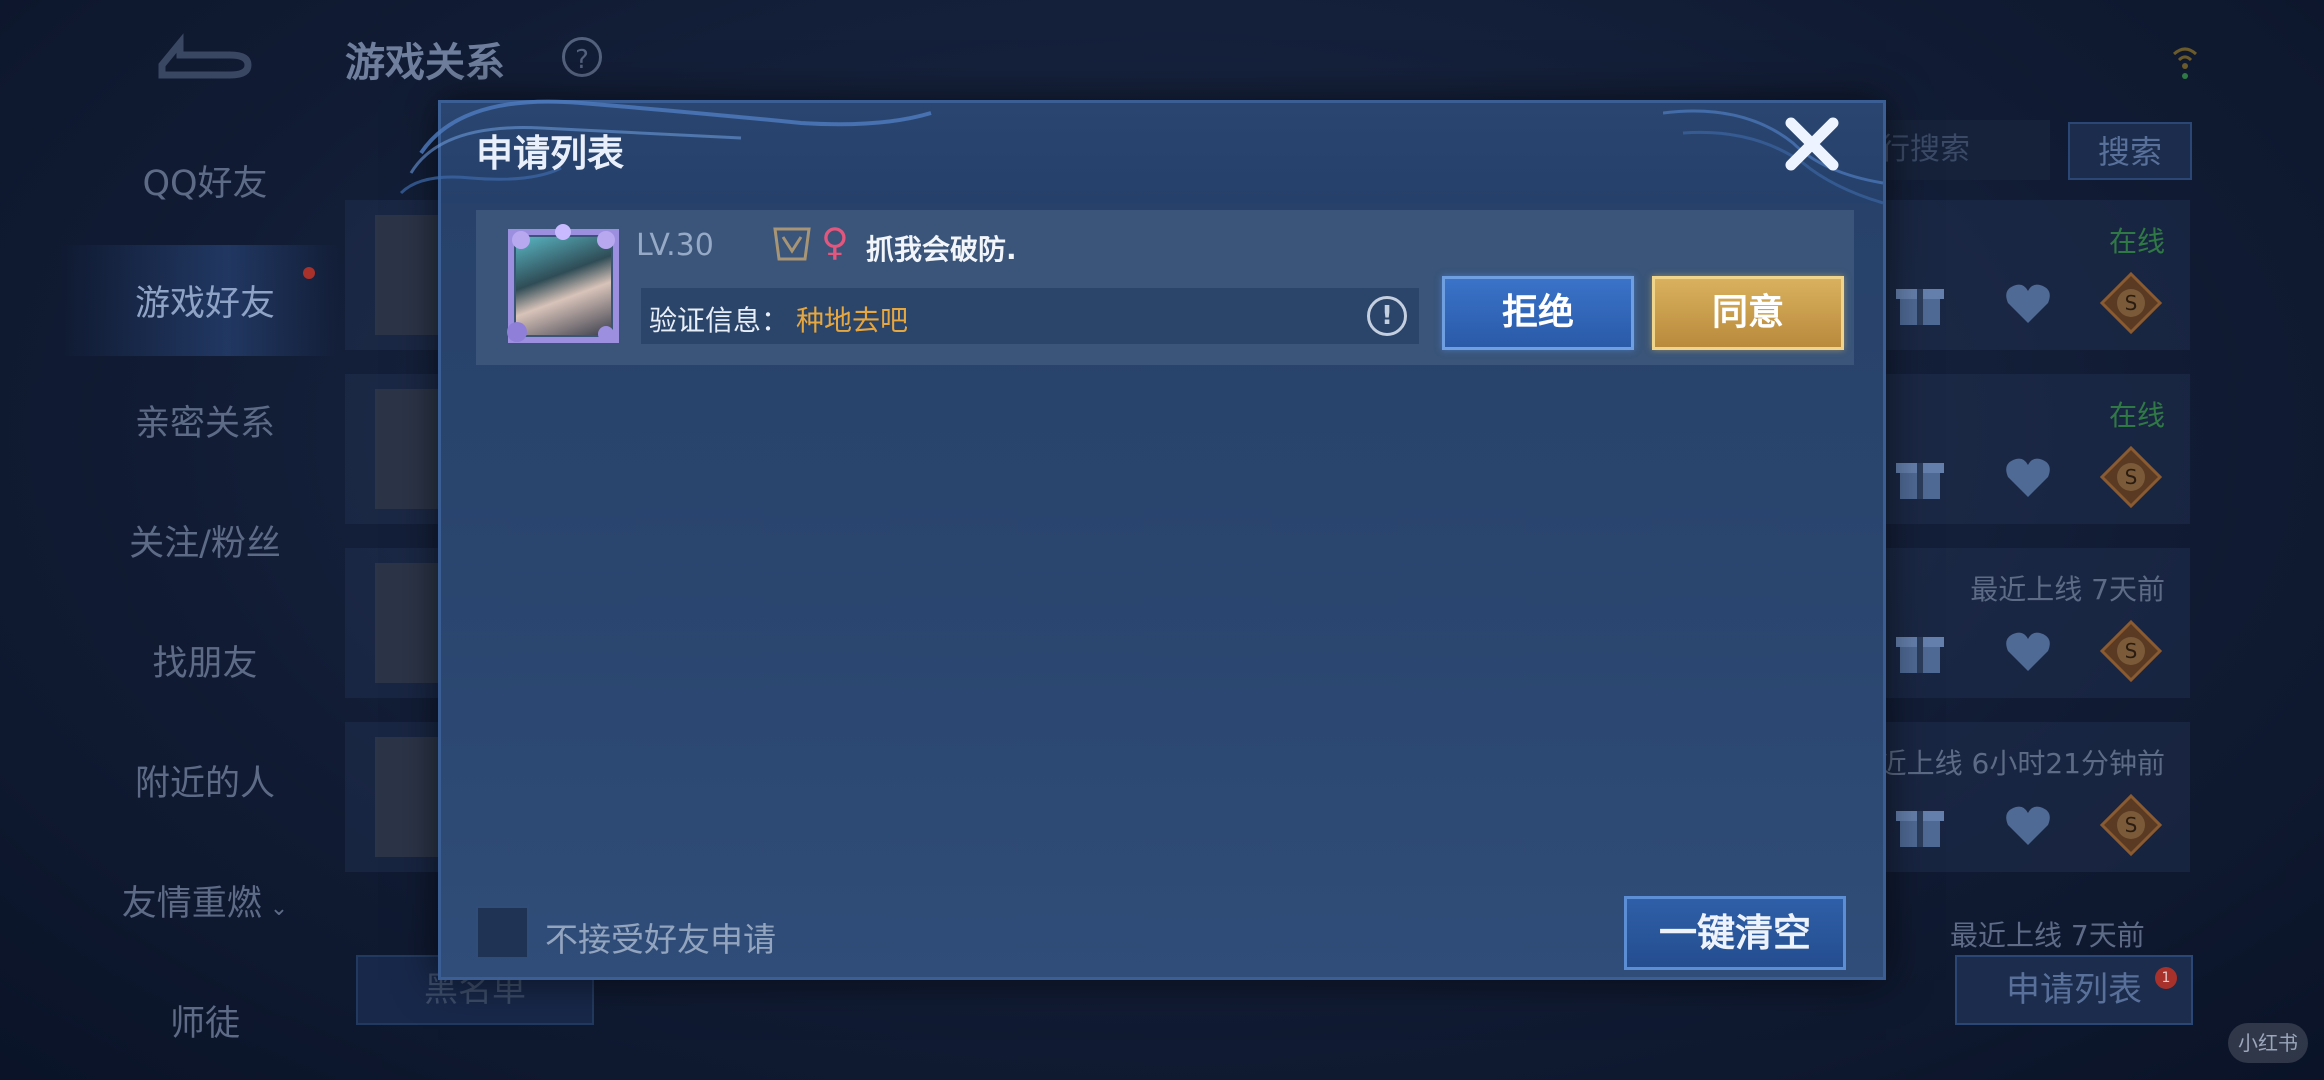 The height and width of the screenshot is (1080, 2324). I want to click on sidebar-item-nearby: 附近的人, so click(205, 780).